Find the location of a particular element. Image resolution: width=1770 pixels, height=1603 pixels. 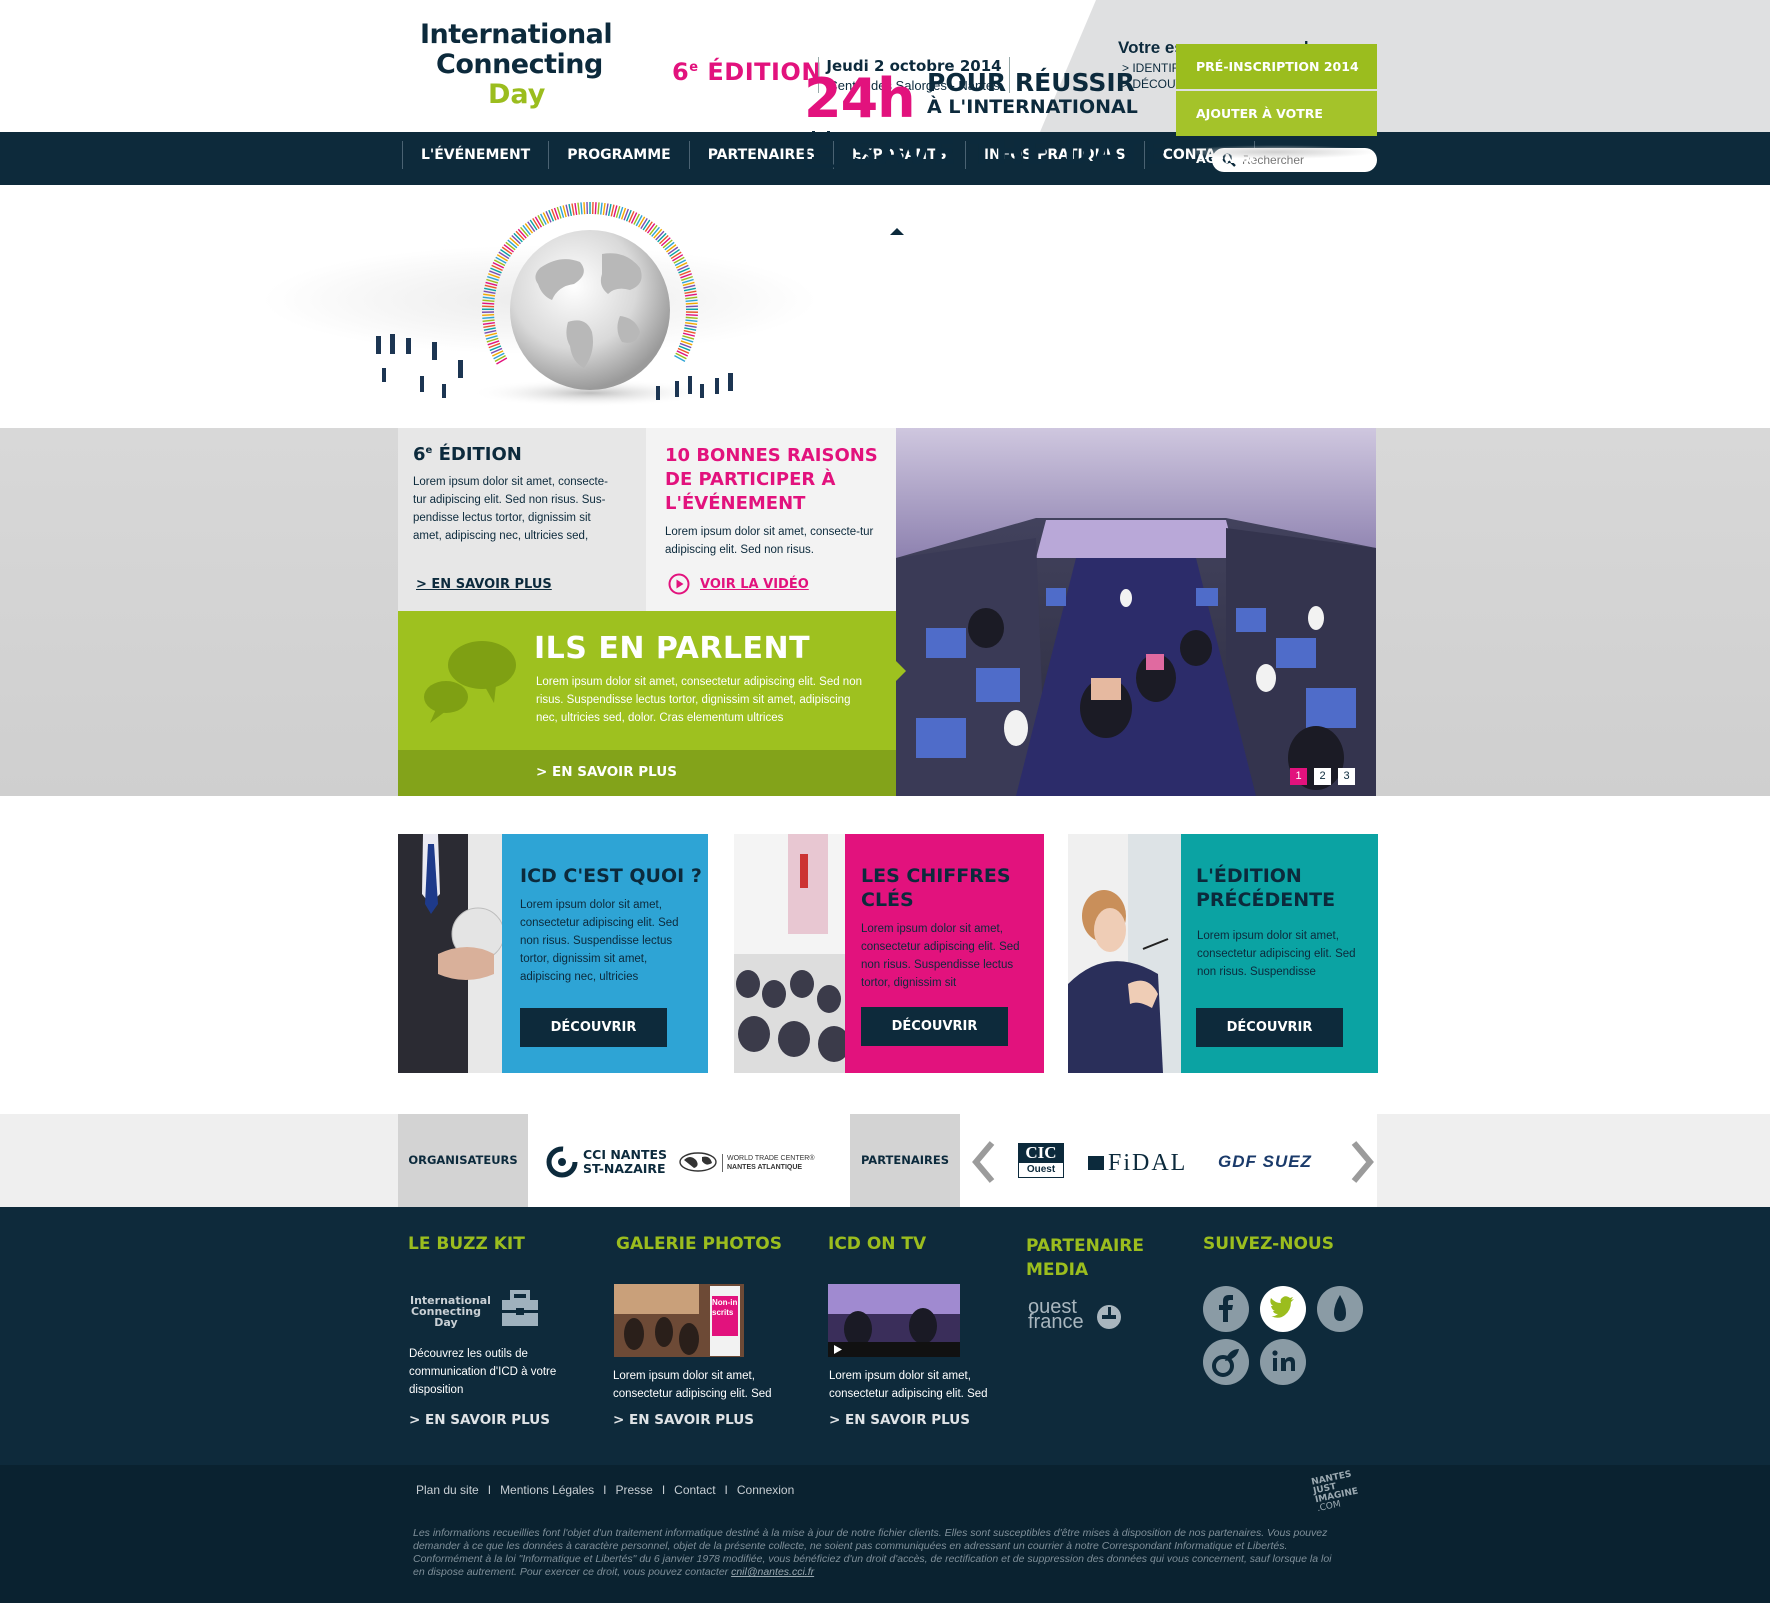

watch-video-link: VOIR LA VIDÉO is located at coordinates (754, 584).